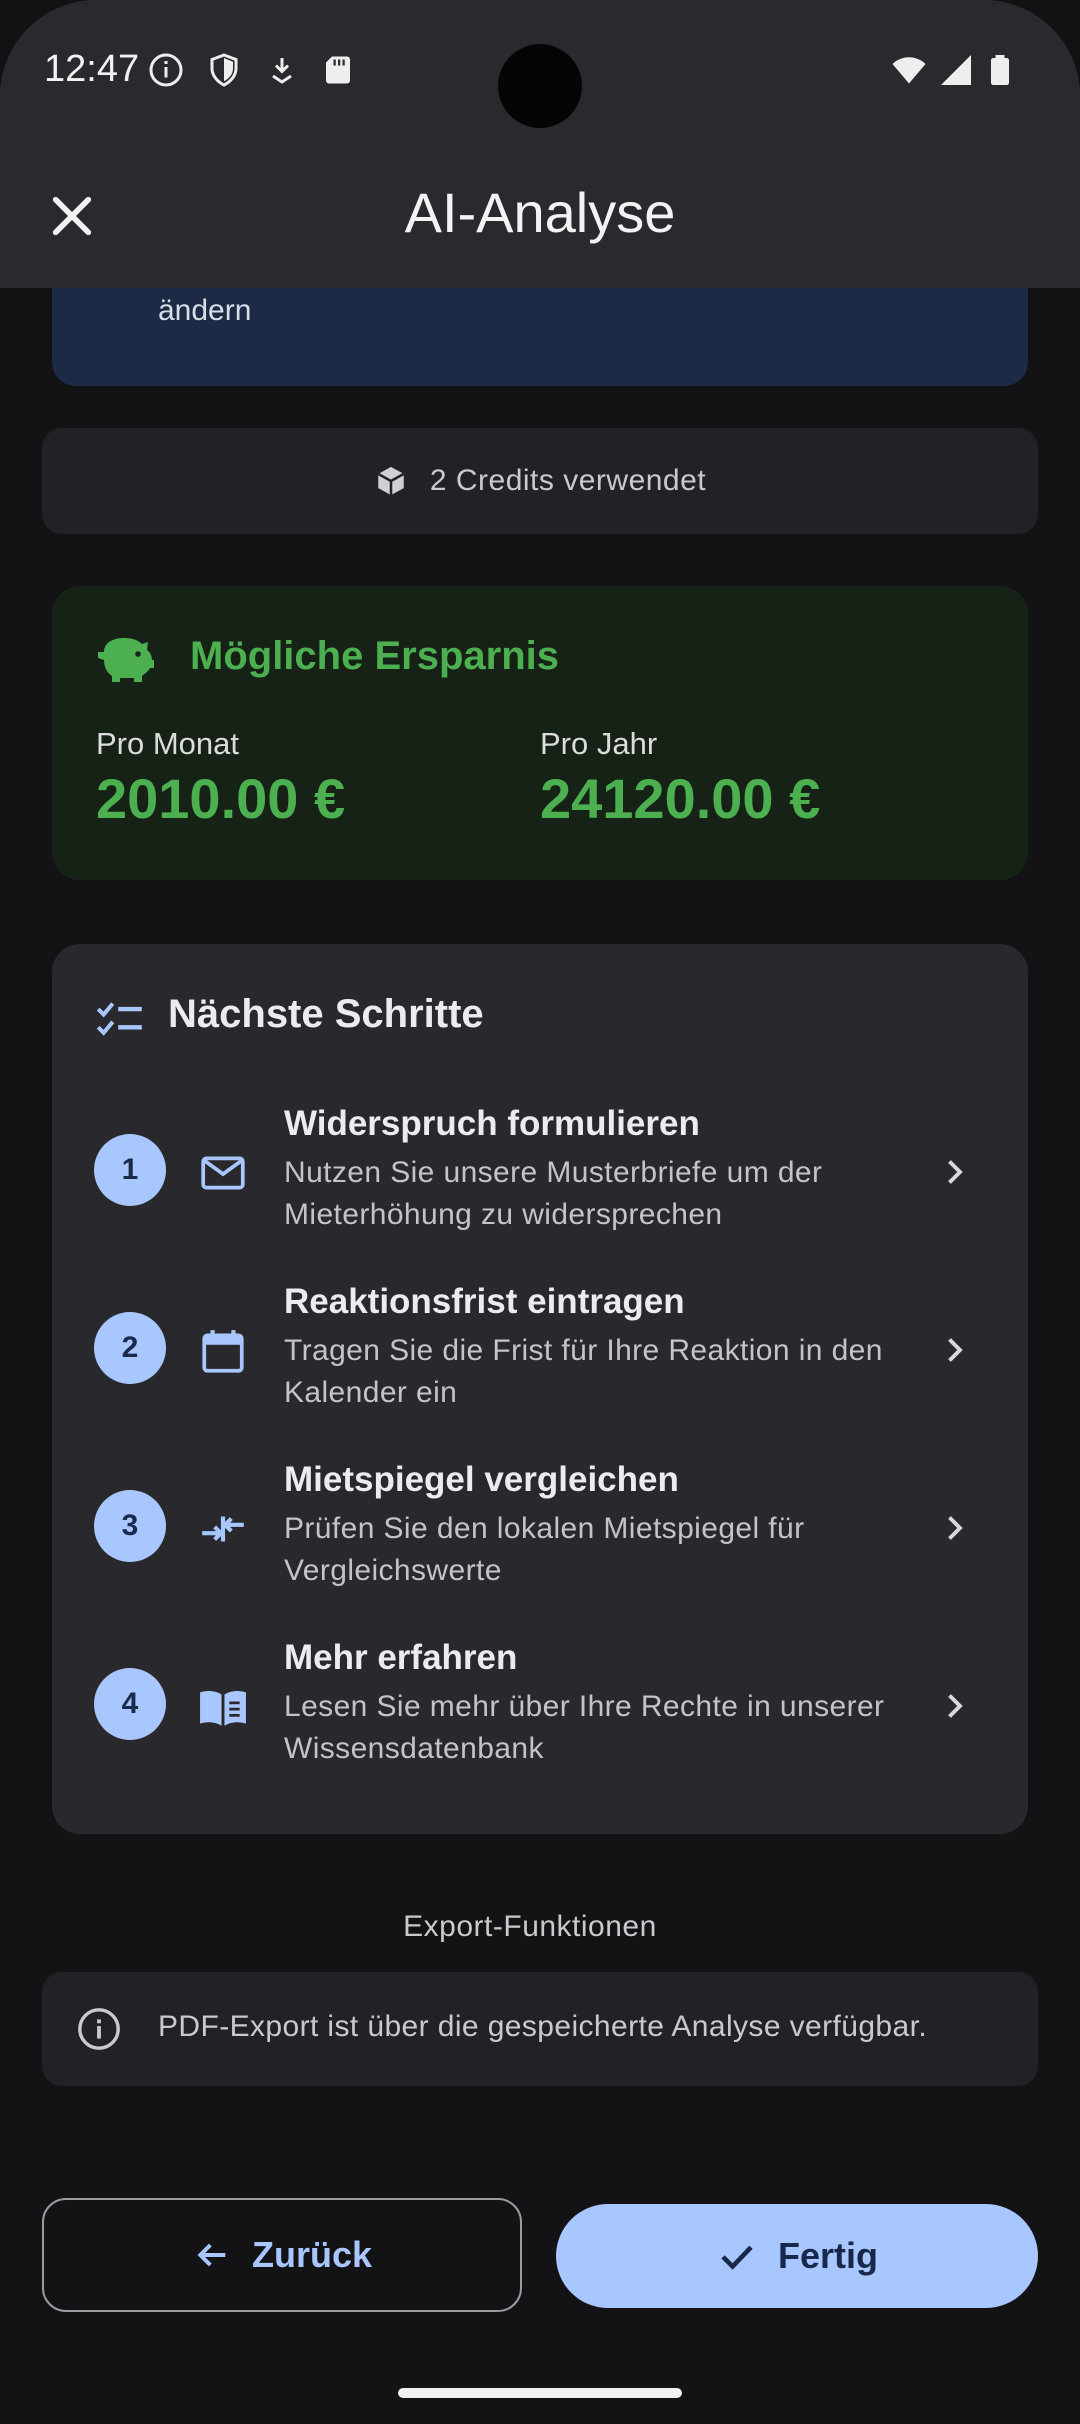  Describe the element at coordinates (312, 2254) in the screenshot. I see `back-button-label: Zurück` at that location.